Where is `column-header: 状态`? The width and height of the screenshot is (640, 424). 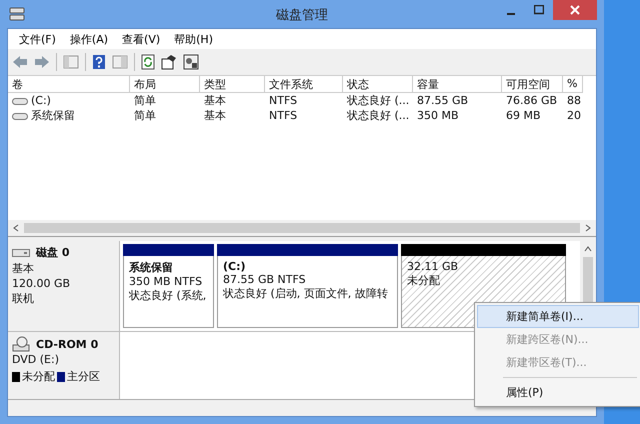 column-header: 状态 is located at coordinates (378, 84).